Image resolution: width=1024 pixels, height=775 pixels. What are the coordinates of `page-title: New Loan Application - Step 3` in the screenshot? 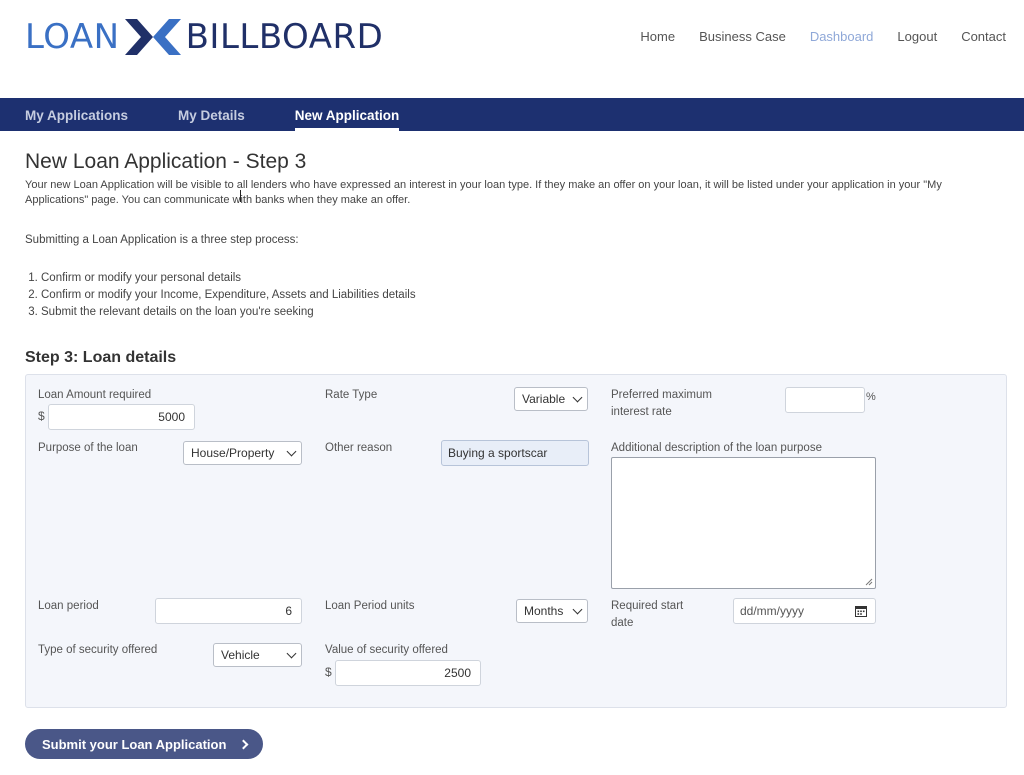 It's located at (166, 161).